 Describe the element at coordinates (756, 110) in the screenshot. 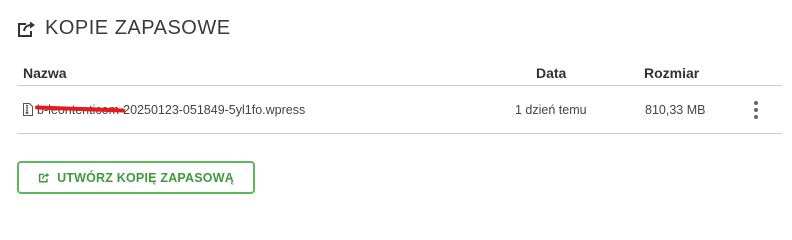

I see `kebab-menu-icon` at that location.